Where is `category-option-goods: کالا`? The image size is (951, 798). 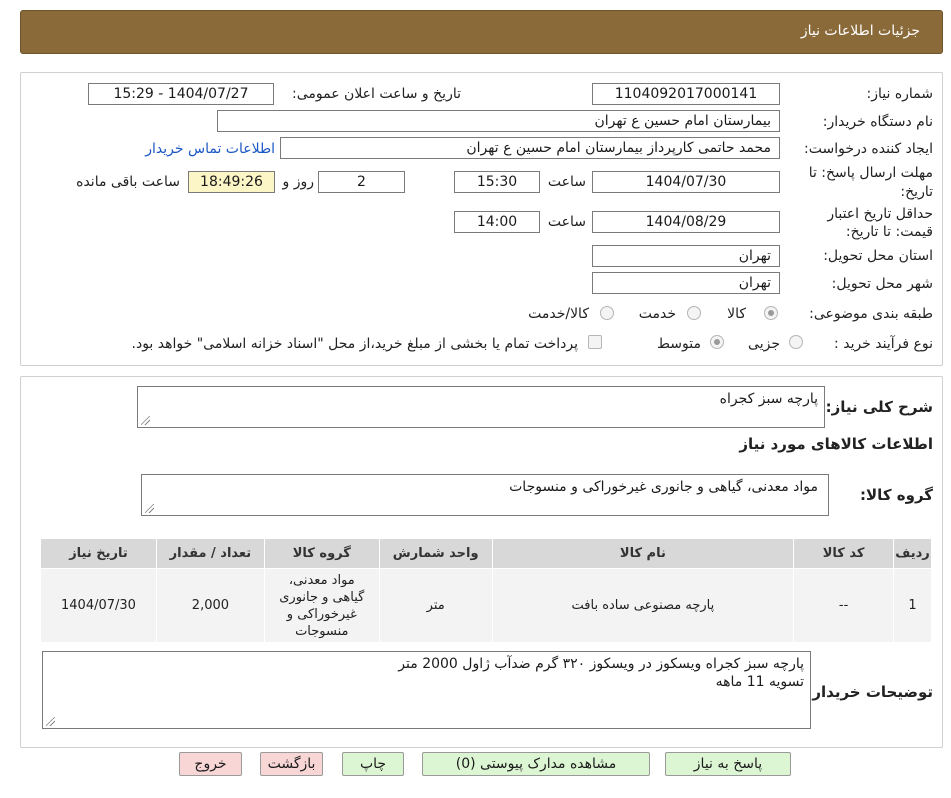
category-option-goods: کالا is located at coordinates (736, 314).